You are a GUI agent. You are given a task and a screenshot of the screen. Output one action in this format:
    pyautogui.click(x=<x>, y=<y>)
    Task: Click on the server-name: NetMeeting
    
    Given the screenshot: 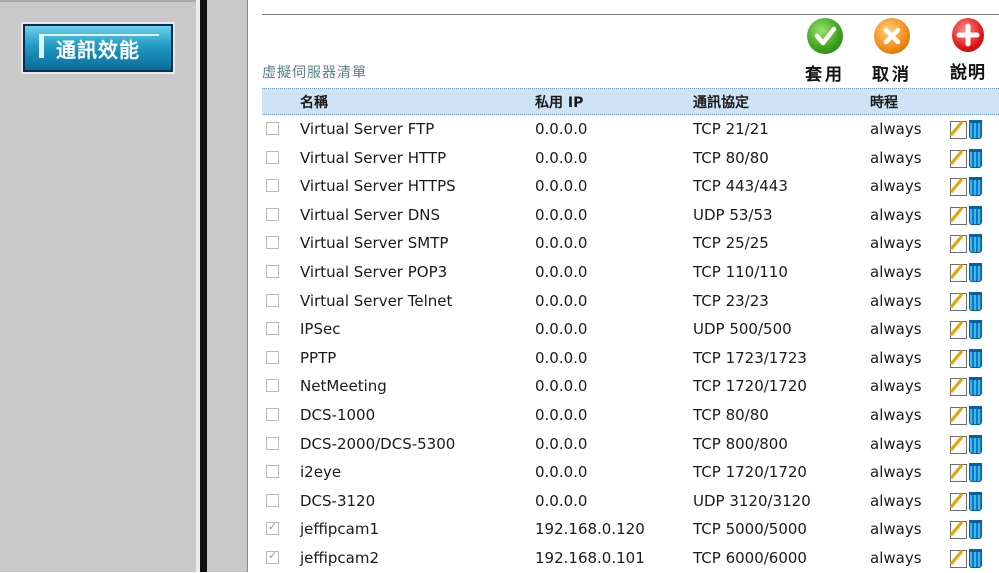 What is the action you would take?
    pyautogui.click(x=343, y=386)
    